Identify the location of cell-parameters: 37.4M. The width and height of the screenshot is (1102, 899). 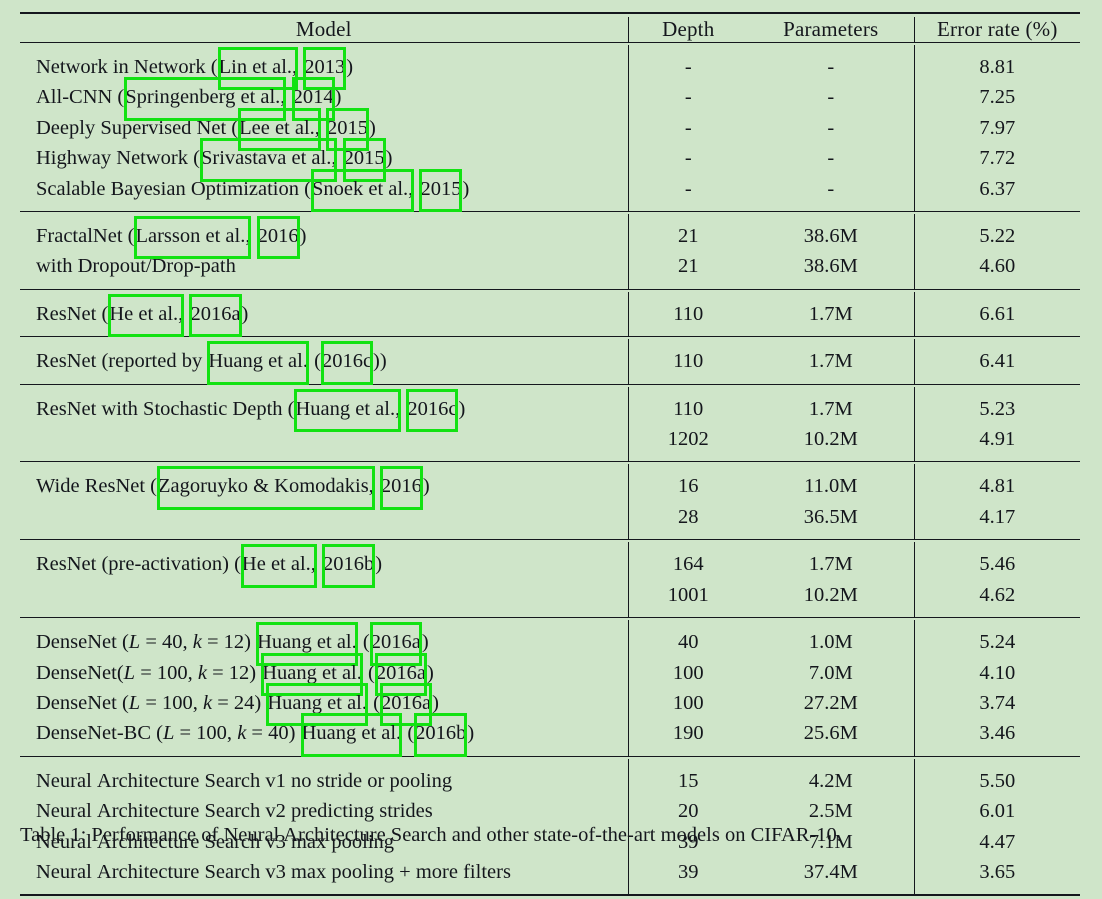
(830, 871).